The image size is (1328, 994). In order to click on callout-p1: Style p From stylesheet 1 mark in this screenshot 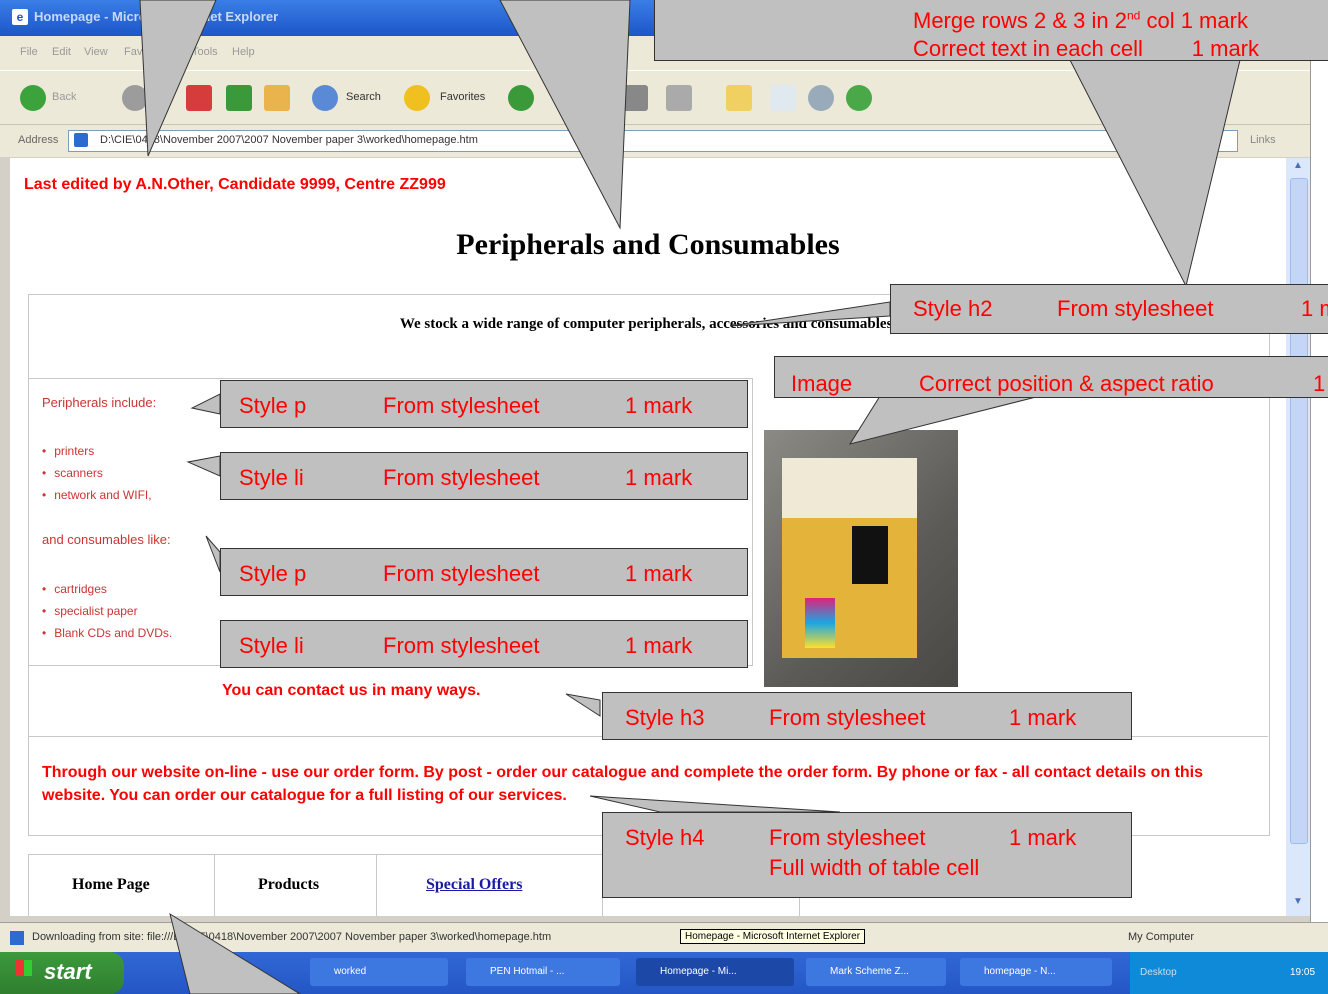, I will do `click(484, 404)`.